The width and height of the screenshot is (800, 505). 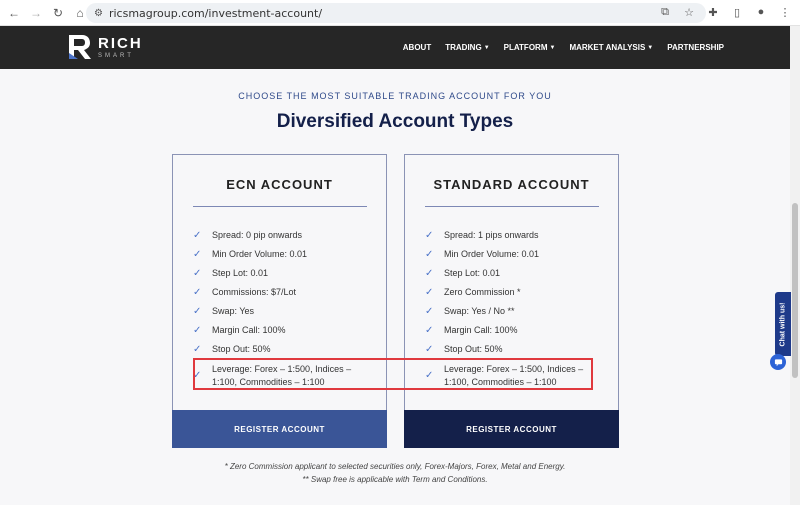 What do you see at coordinates (257, 235) in the screenshot?
I see `feature-text: Spread: 0 pip onwards` at bounding box center [257, 235].